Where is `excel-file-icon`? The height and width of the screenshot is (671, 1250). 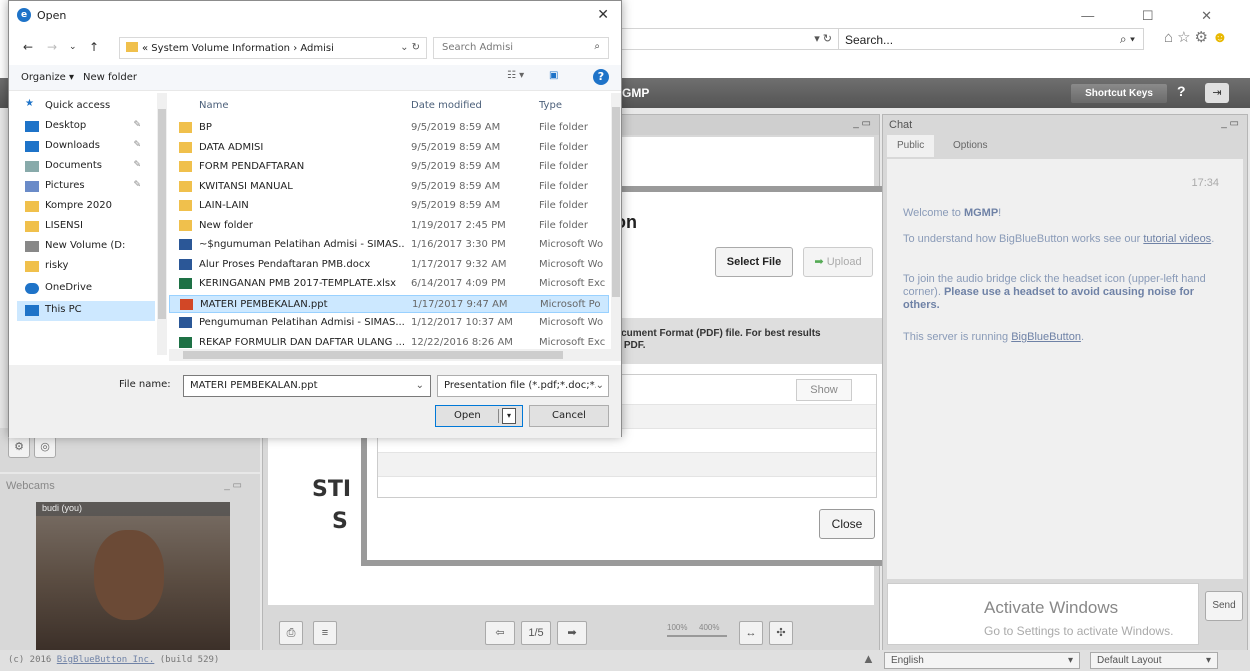 excel-file-icon is located at coordinates (185, 283).